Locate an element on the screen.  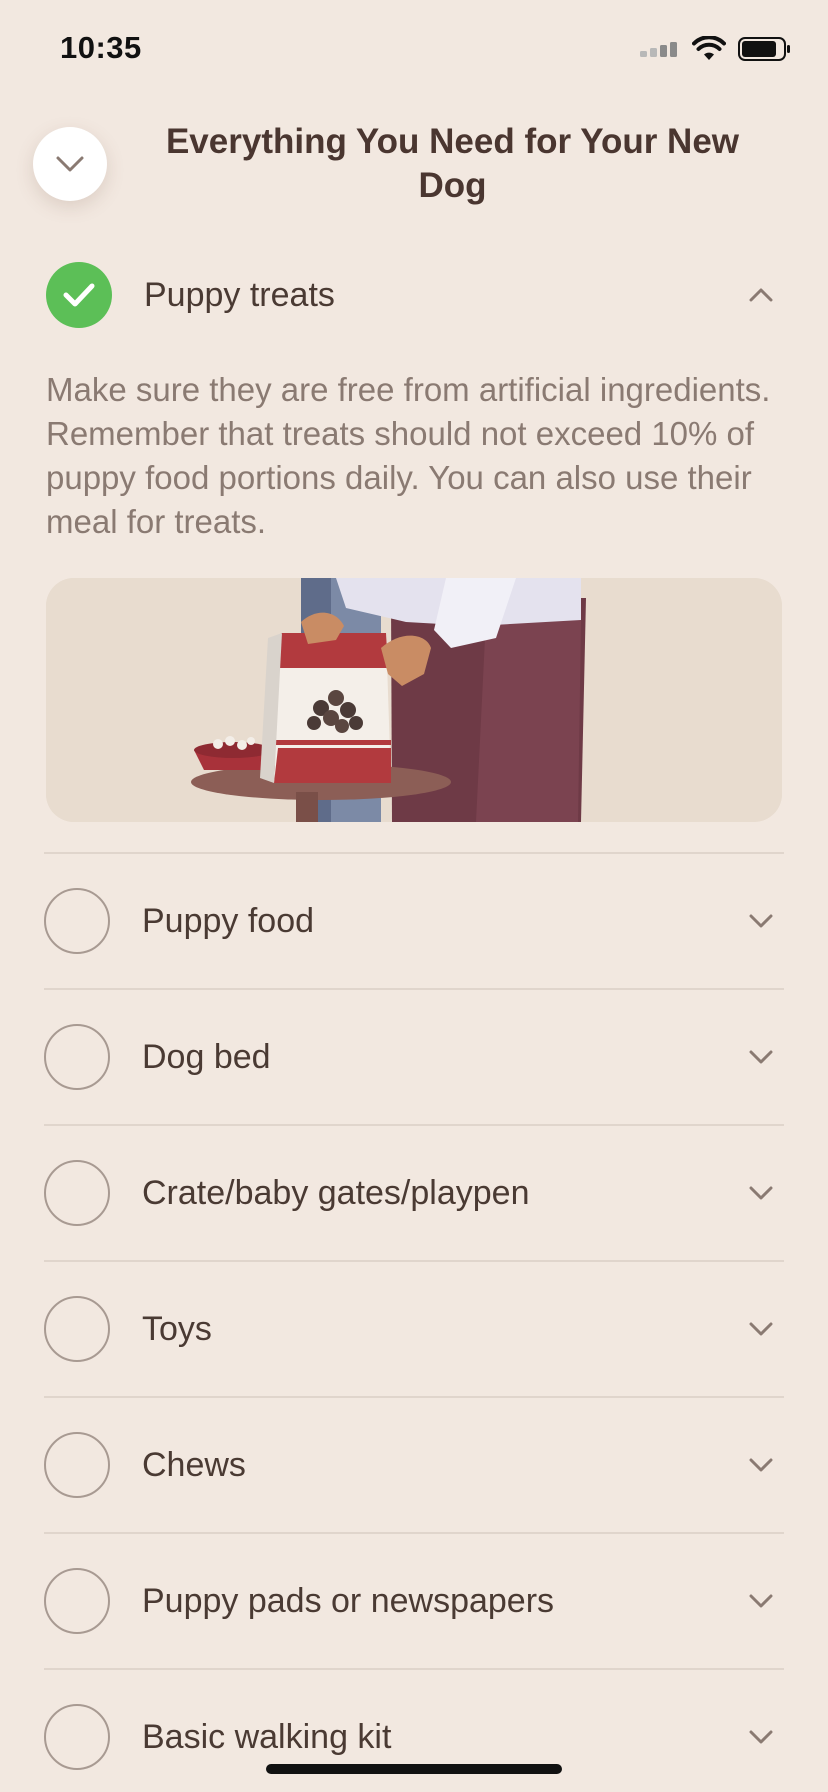
wifi-icon is located at coordinates (709, 48).